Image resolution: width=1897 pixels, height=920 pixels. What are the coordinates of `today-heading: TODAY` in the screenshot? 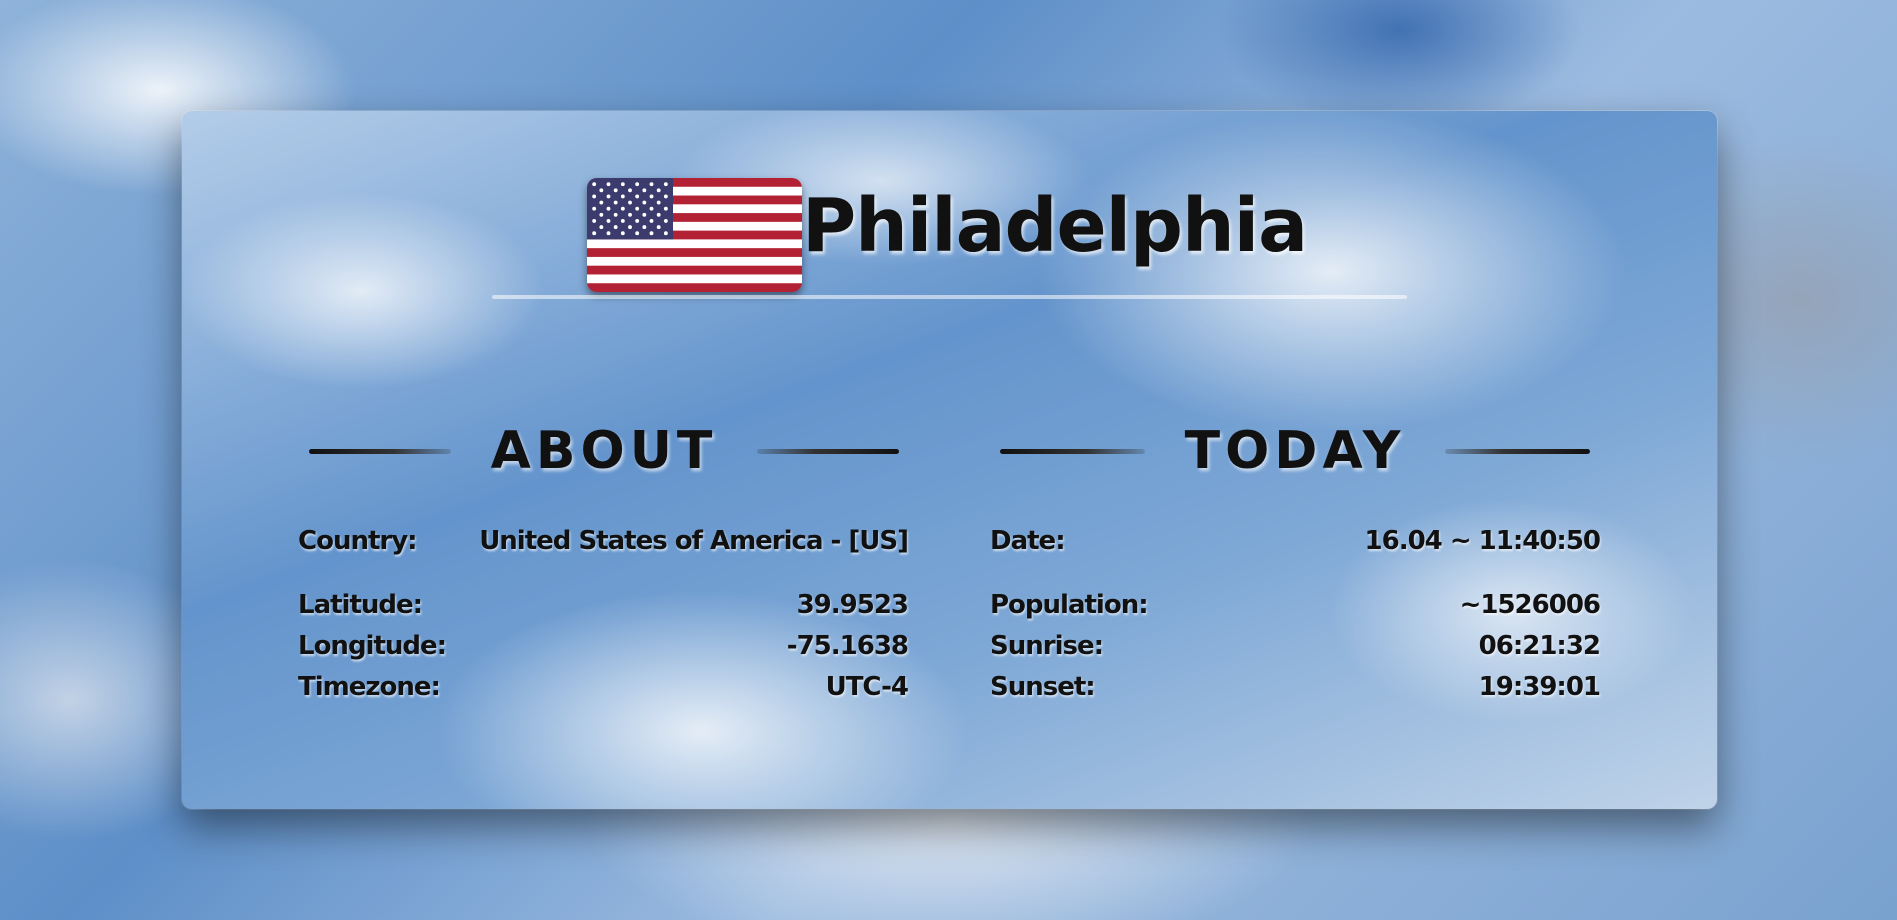 It's located at (1295, 451).